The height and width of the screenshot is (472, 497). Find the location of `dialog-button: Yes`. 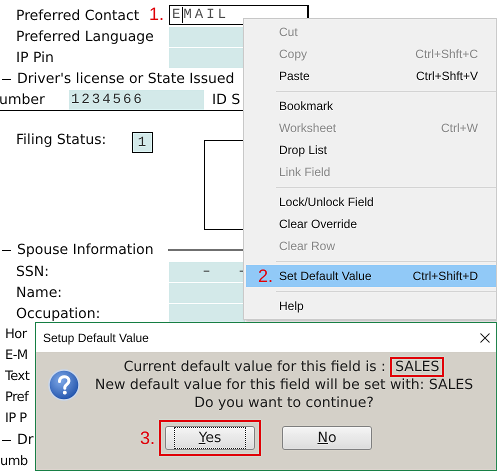

dialog-button: Yes is located at coordinates (210, 438).